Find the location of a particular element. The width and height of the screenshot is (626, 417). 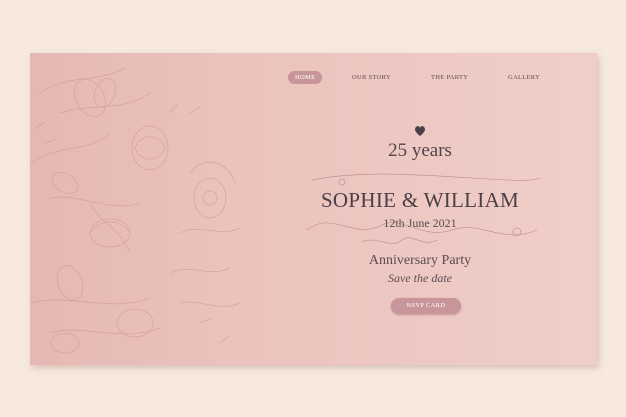

heart-icon is located at coordinates (420, 131).